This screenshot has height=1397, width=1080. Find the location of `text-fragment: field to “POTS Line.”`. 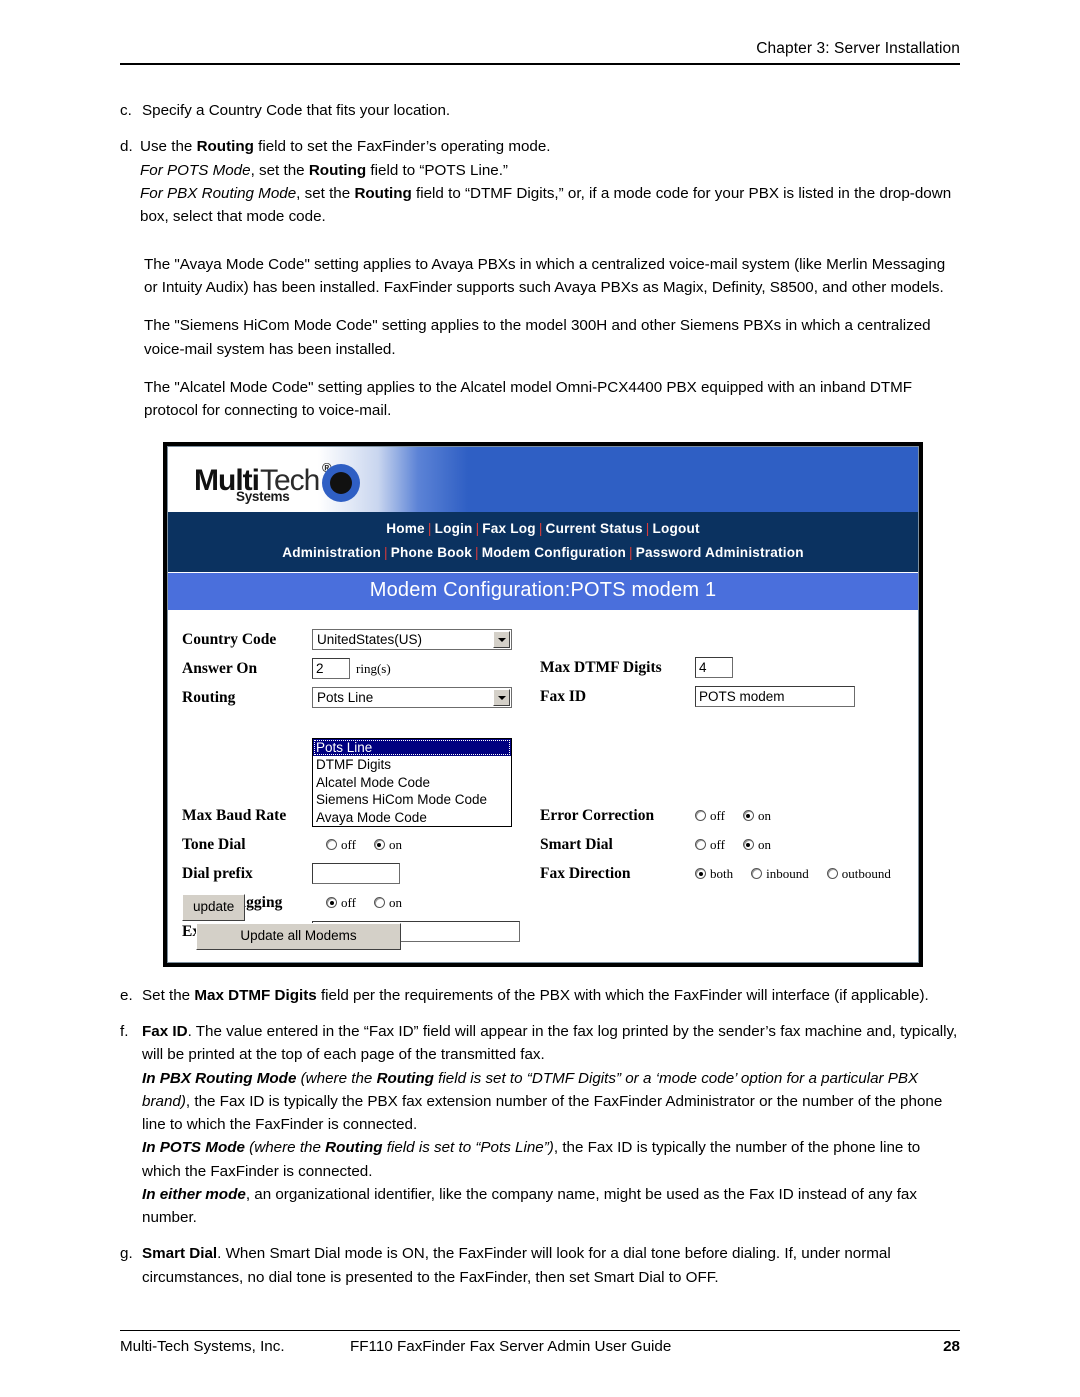

text-fragment: field to “POTS Line.” is located at coordinates (437, 170).